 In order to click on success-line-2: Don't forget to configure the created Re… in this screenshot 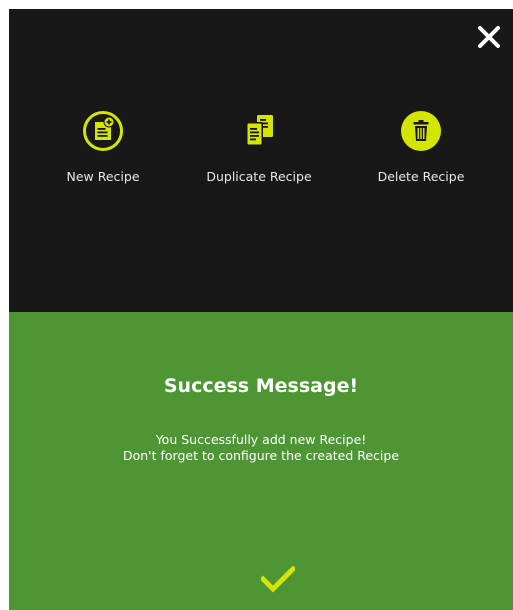, I will do `click(261, 455)`.